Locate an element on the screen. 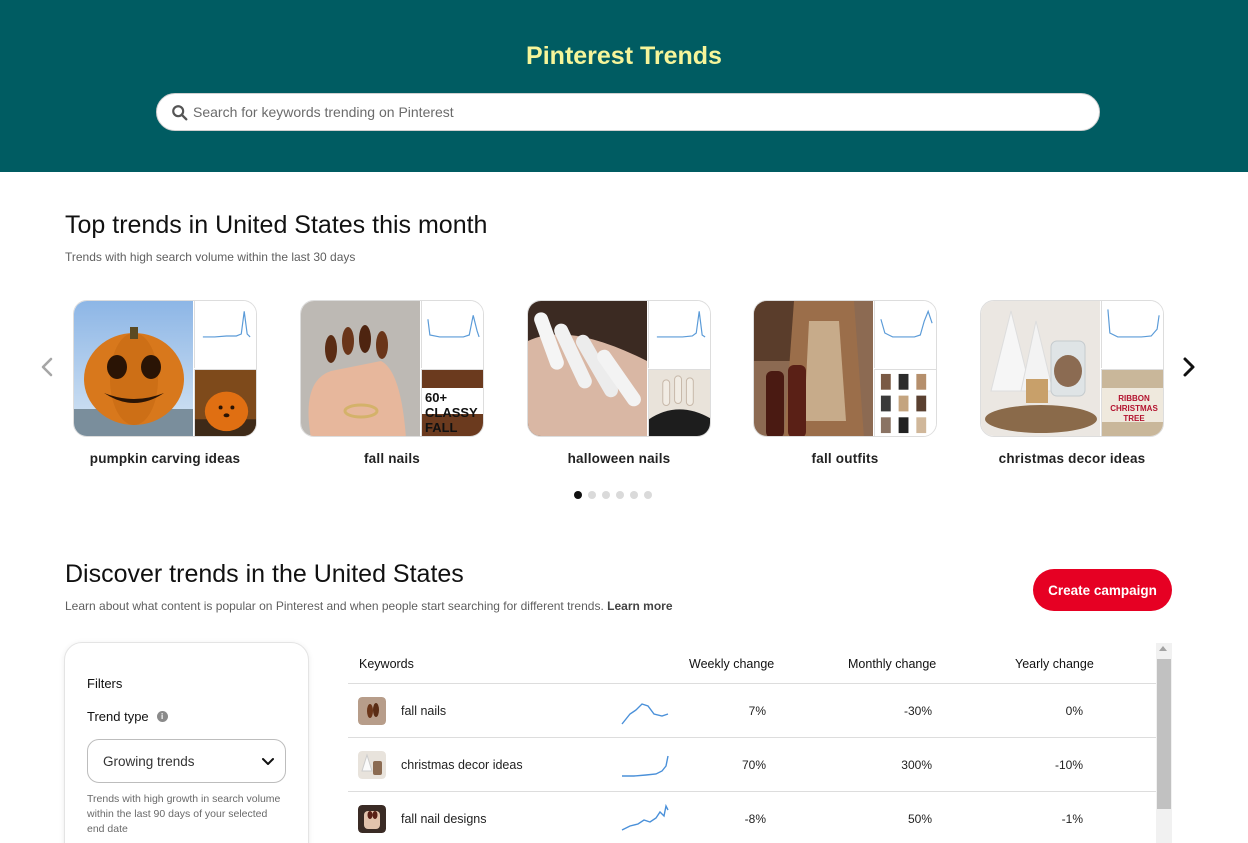 This screenshot has height=843, width=1248. trend-card-images: 60+ CLASSY FALL NAILS is located at coordinates (392, 368).